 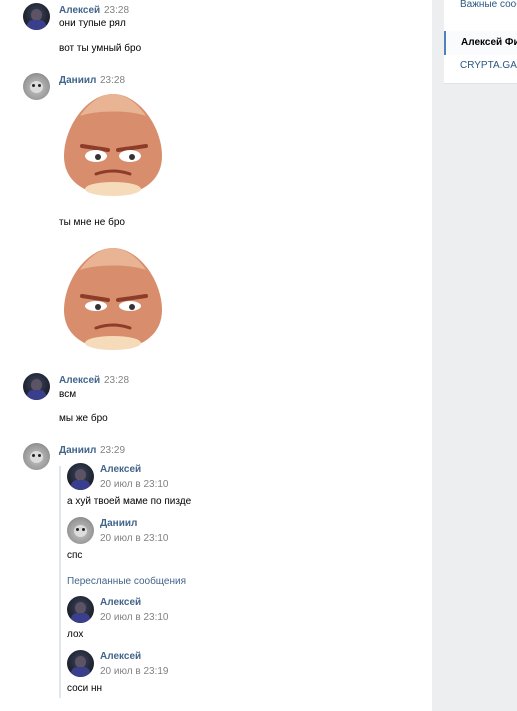 I want to click on message-text: вот ты умный бро, so click(x=100, y=48).